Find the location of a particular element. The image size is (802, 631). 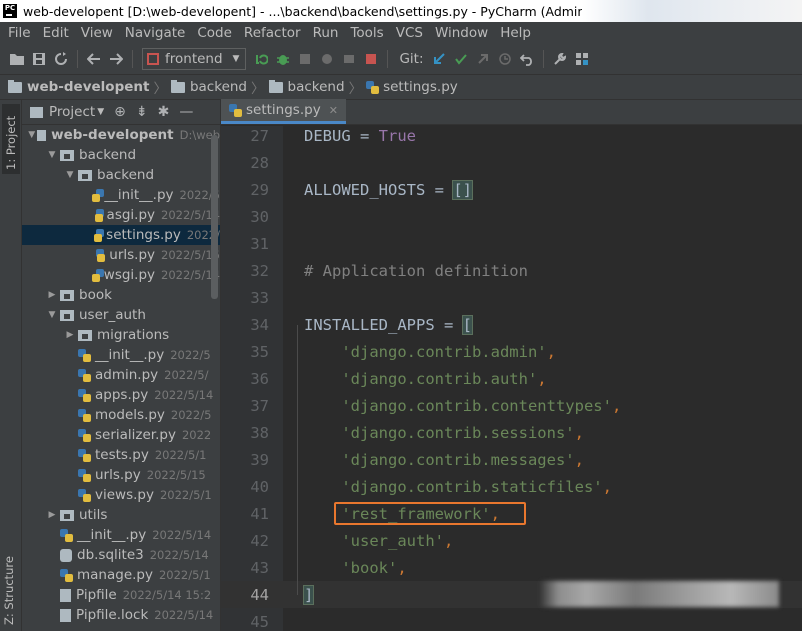

git-update-icon is located at coordinates (439, 59).